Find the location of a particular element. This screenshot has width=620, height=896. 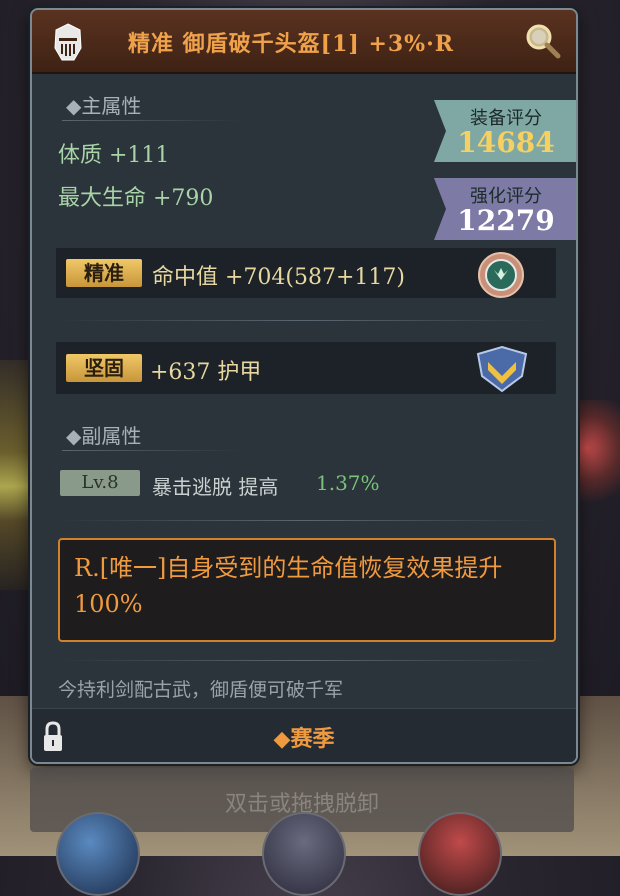

enhance-score-badge: 强化评分 12279 is located at coordinates (505, 209).